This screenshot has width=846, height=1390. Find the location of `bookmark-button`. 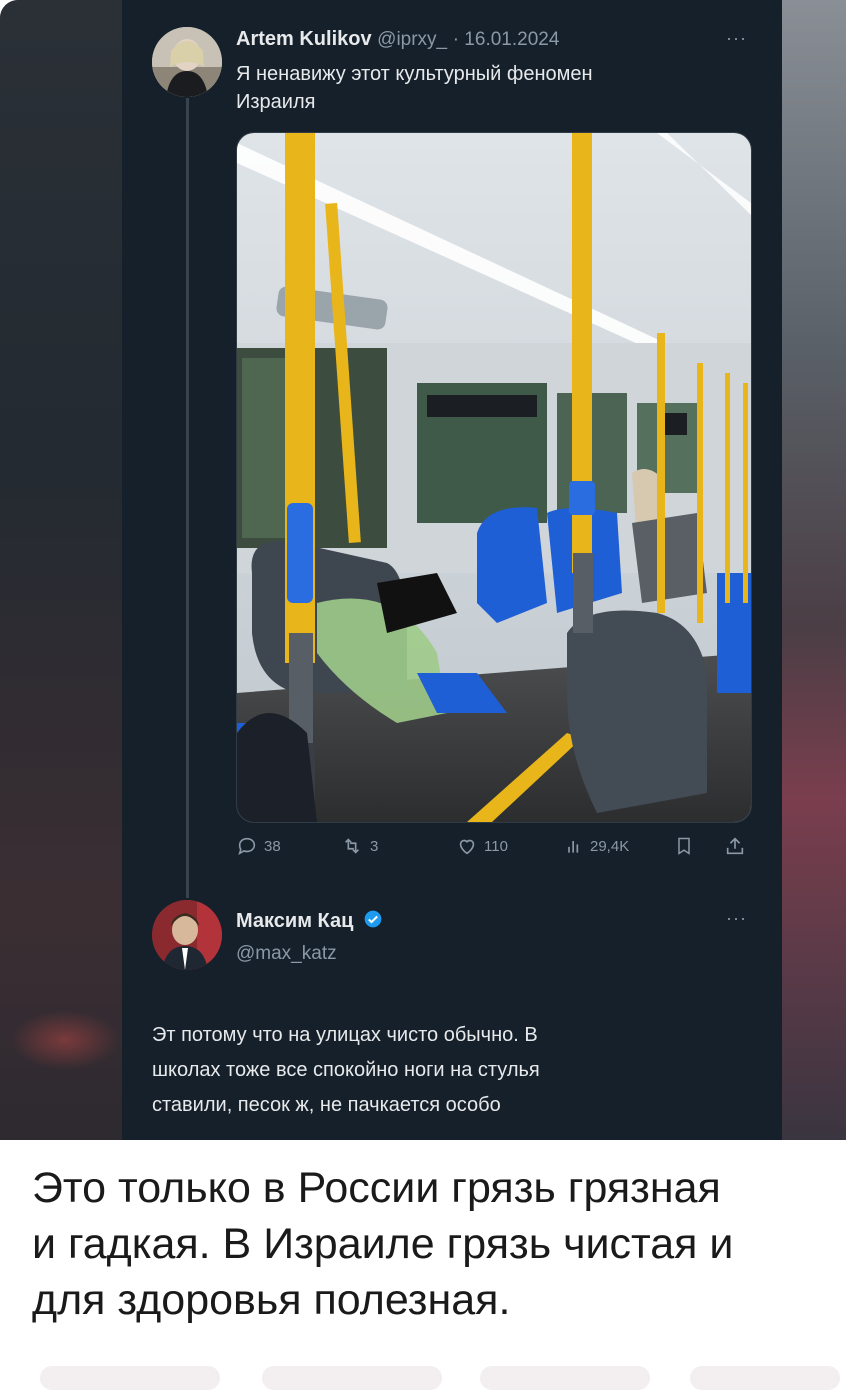

bookmark-button is located at coordinates (684, 846).